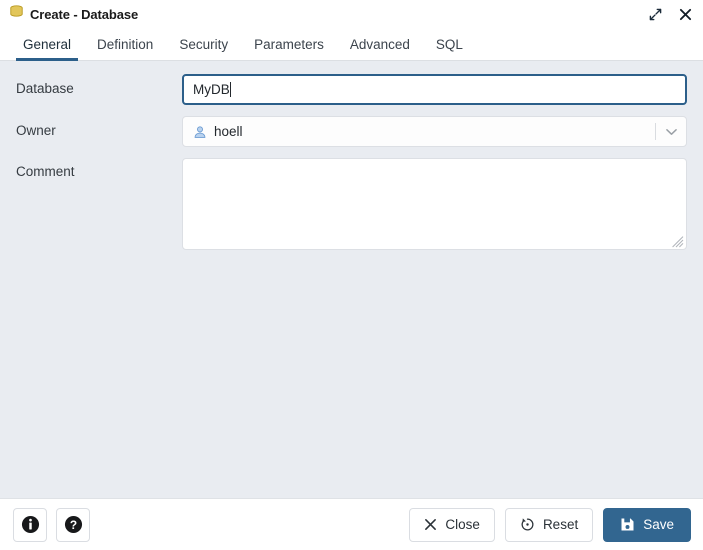 The width and height of the screenshot is (703, 550). Describe the element at coordinates (527, 524) in the screenshot. I see `reset-icon` at that location.